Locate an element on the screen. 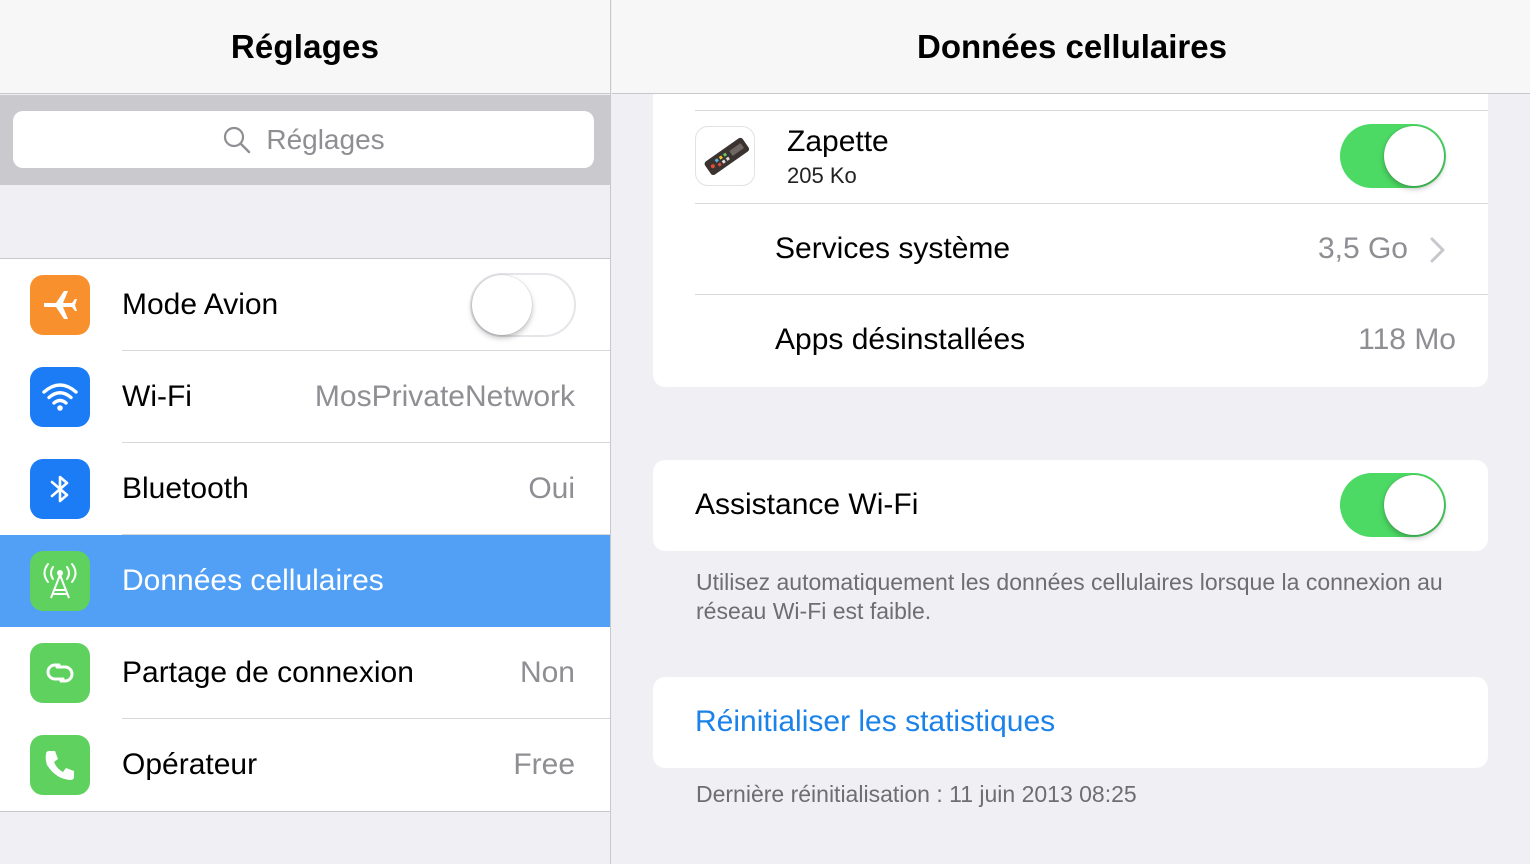  sidebar-item-airplane-mode: Mode Avion is located at coordinates (305, 305).